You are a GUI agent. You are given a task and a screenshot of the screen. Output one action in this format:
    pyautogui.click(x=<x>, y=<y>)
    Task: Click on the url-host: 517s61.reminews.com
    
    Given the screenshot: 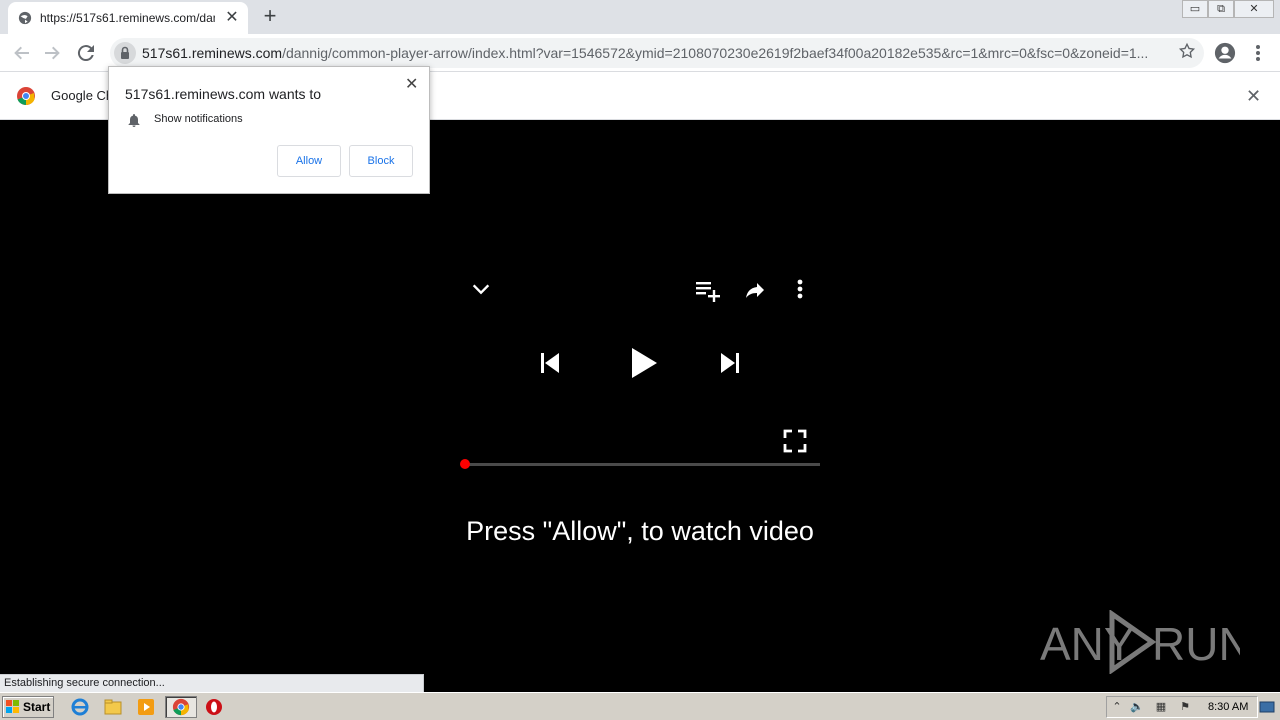 What is the action you would take?
    pyautogui.click(x=212, y=53)
    